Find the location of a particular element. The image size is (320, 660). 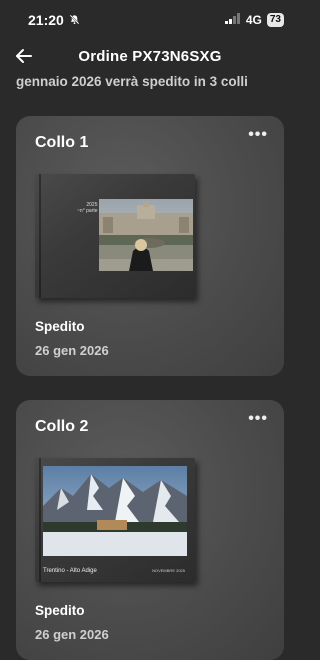

photobook-cover: Trentino - Alto Adige NOVEMBRE 2025 is located at coordinates (115, 520).